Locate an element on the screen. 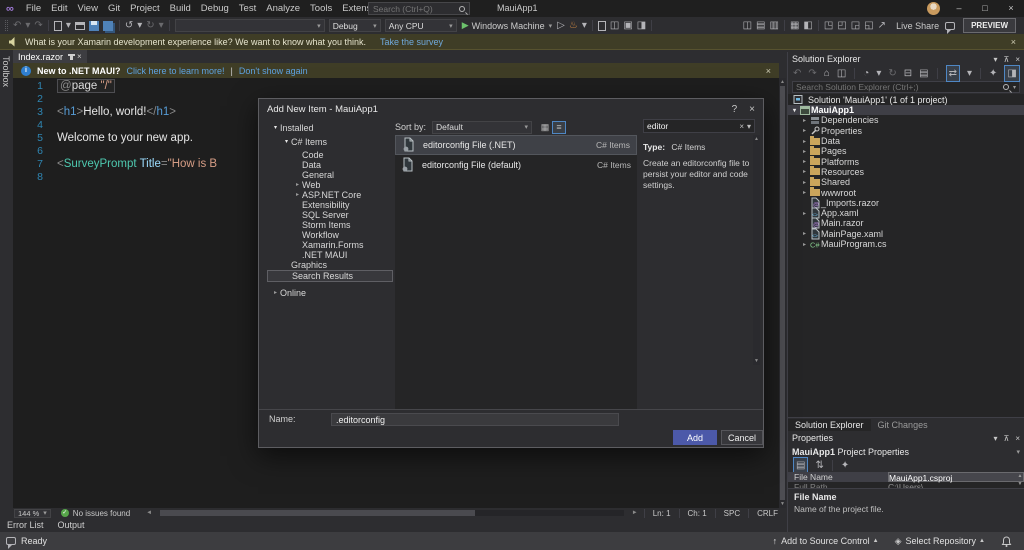 The height and width of the screenshot is (550, 1024). indent-indicator: SPC is located at coordinates (731, 513).